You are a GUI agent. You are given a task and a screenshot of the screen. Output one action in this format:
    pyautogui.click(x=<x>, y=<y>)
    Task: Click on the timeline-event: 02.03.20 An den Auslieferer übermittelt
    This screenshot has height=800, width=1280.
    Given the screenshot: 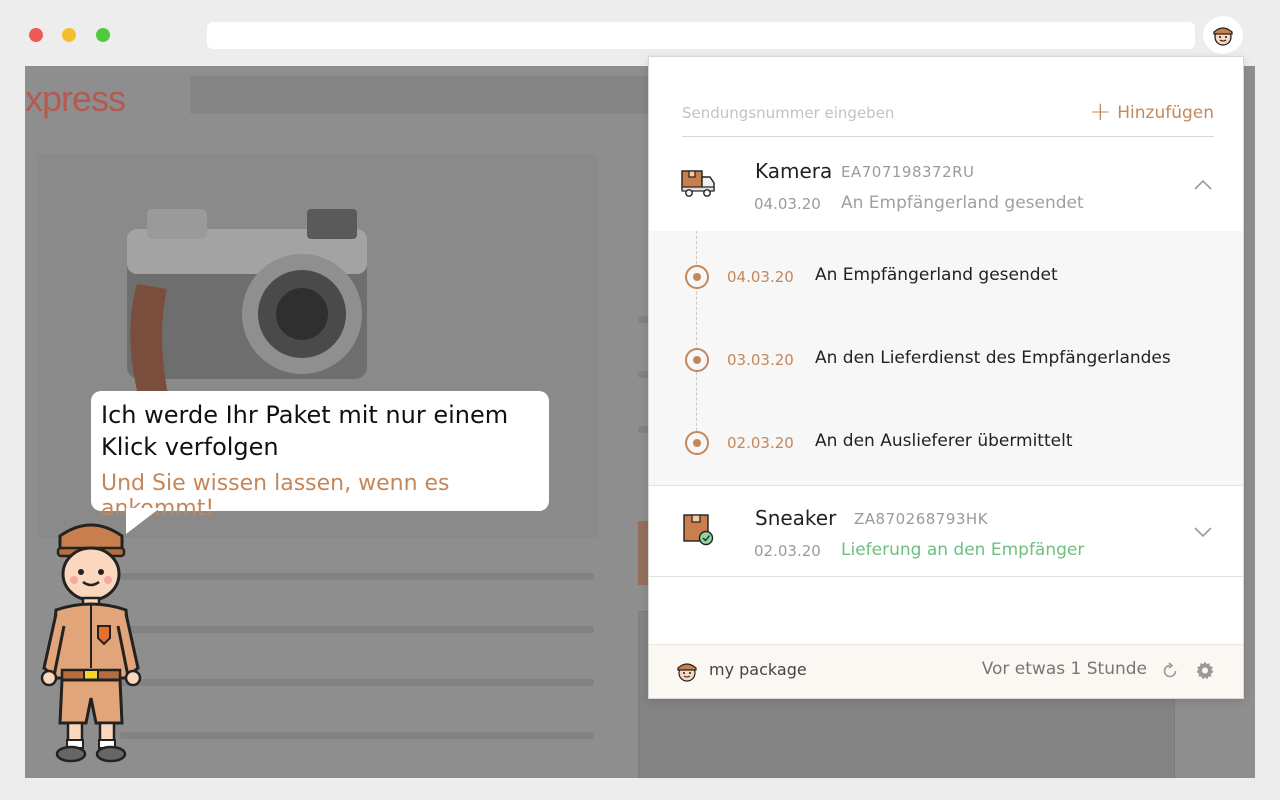 What is the action you would take?
    pyautogui.click(x=946, y=443)
    